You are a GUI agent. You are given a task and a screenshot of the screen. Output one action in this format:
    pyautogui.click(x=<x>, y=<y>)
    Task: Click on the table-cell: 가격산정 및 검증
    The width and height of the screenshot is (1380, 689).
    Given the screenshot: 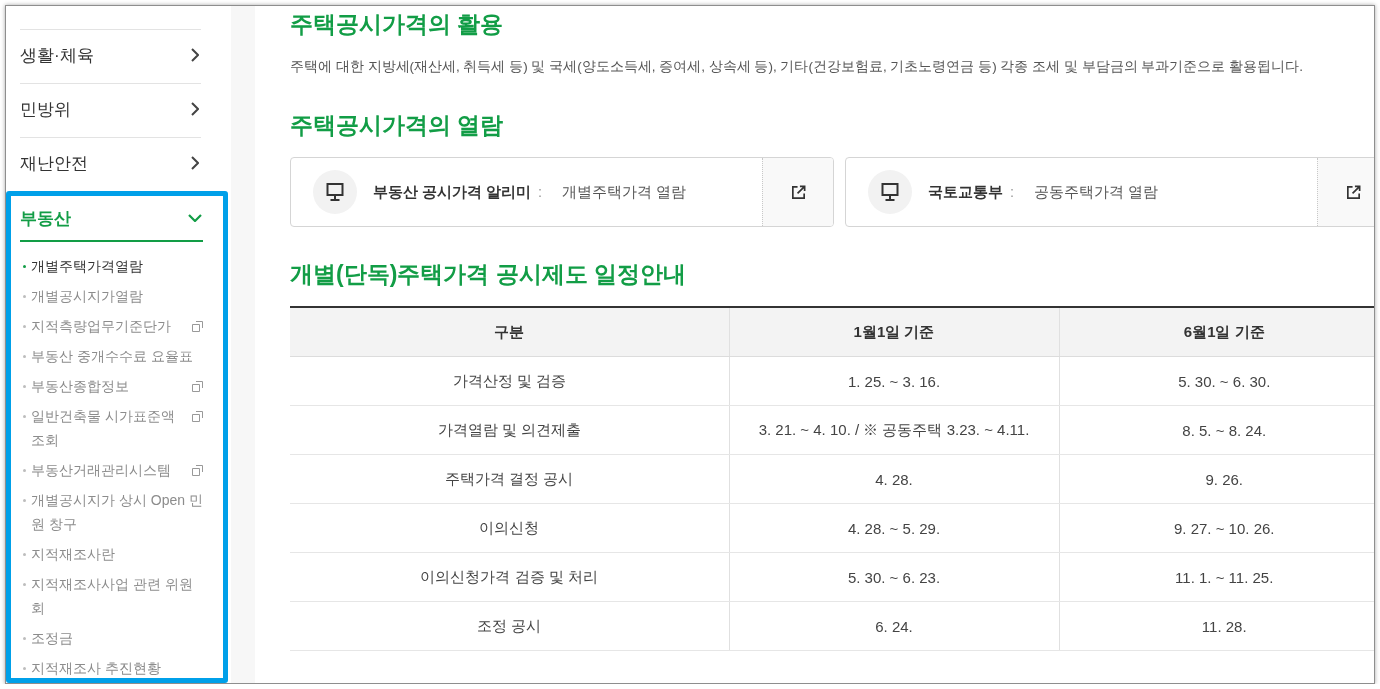 What is the action you would take?
    pyautogui.click(x=509, y=381)
    